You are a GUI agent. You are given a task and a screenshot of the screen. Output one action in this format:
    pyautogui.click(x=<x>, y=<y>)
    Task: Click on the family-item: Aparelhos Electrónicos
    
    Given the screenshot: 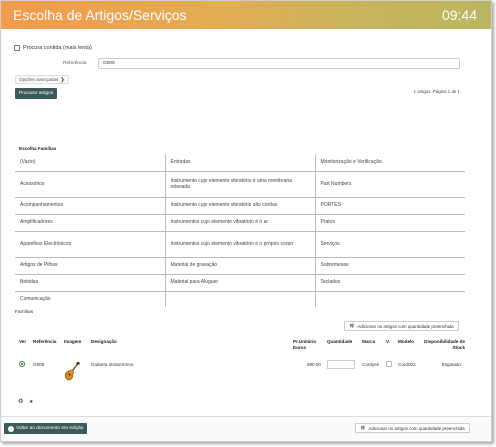 What is the action you would take?
    pyautogui.click(x=90, y=244)
    